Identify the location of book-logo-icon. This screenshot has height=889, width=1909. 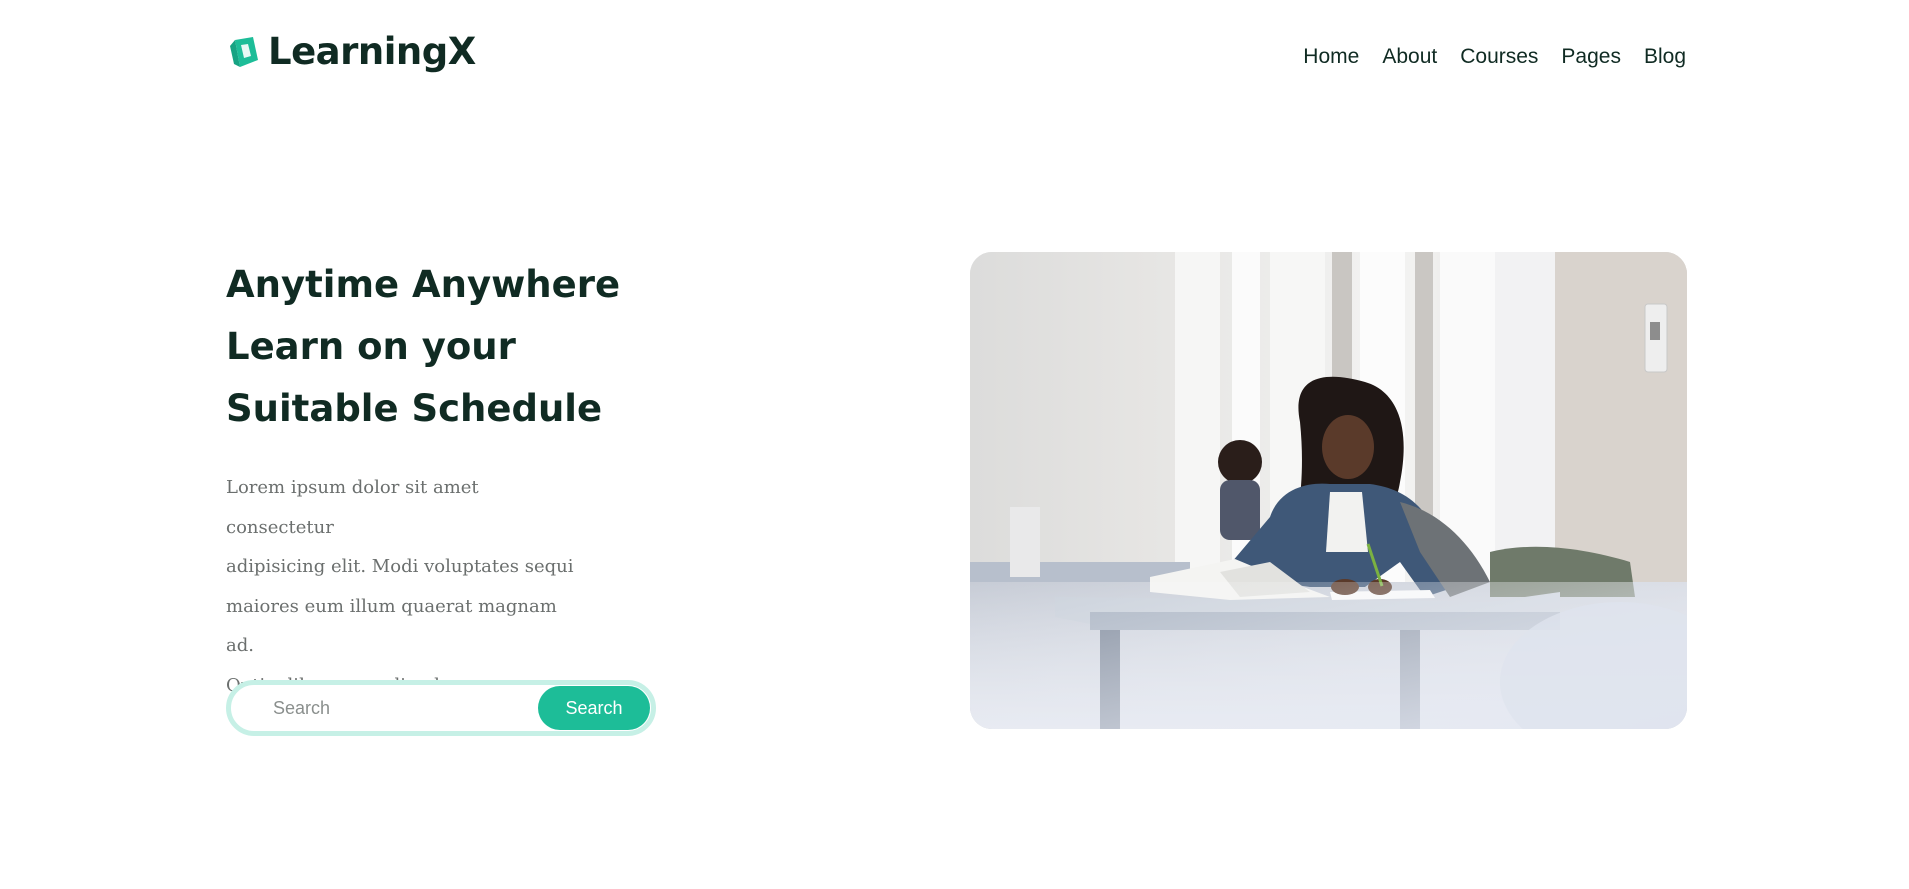
(244, 51).